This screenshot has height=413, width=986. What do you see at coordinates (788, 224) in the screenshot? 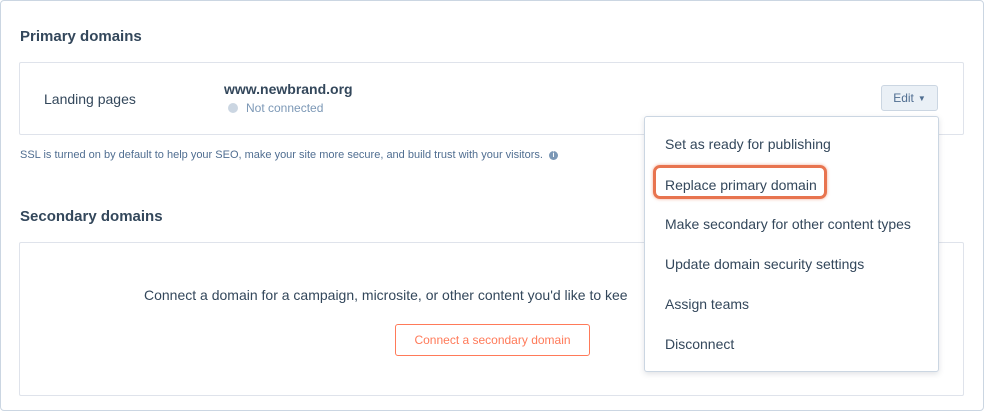
I see `menu-item-make-secondary: Make secondary for other content types` at bounding box center [788, 224].